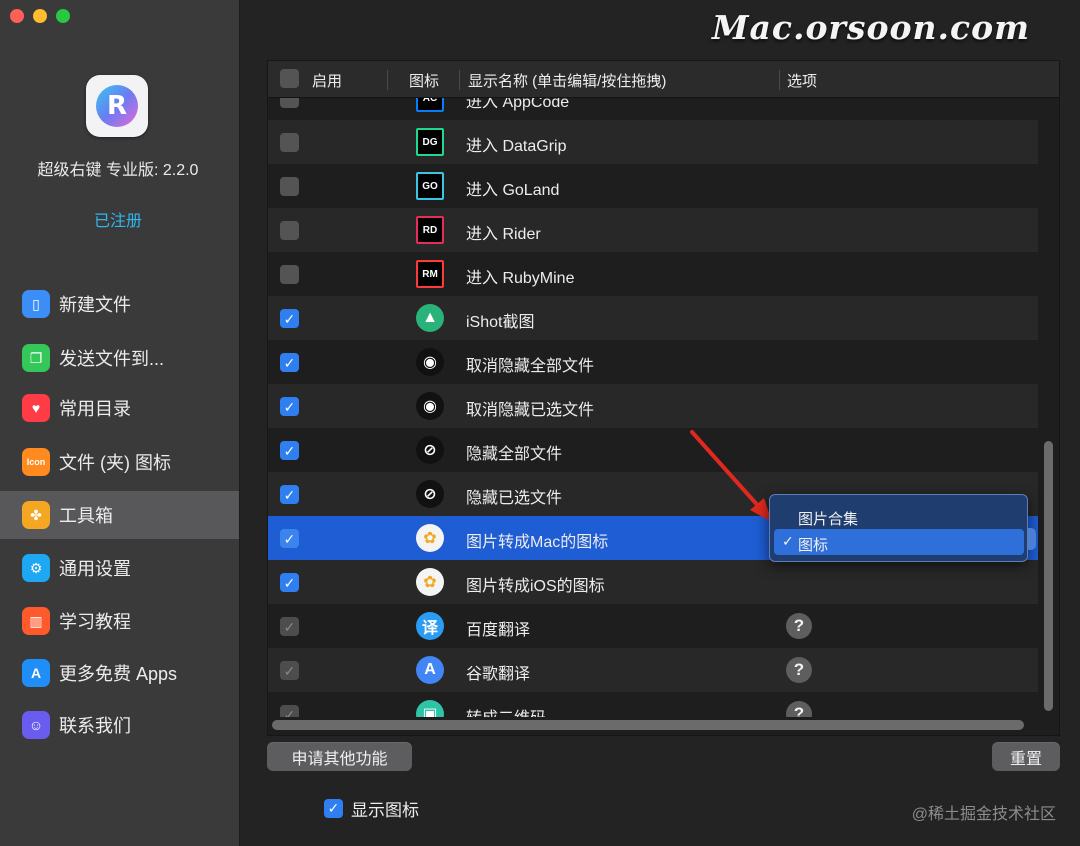 The width and height of the screenshot is (1080, 846). Describe the element at coordinates (871, 27) in the screenshot. I see `watermark: Mac.orsoon.com` at that location.